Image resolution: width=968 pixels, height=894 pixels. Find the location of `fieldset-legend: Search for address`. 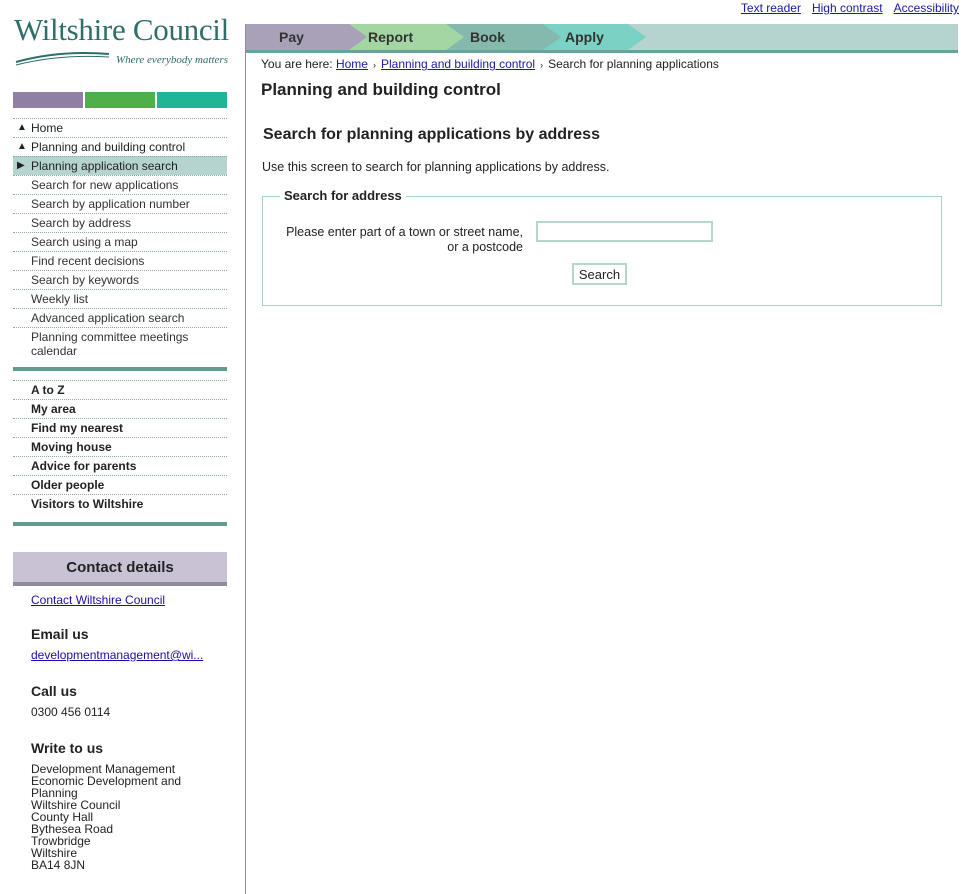

fieldset-legend: Search for address is located at coordinates (343, 195).